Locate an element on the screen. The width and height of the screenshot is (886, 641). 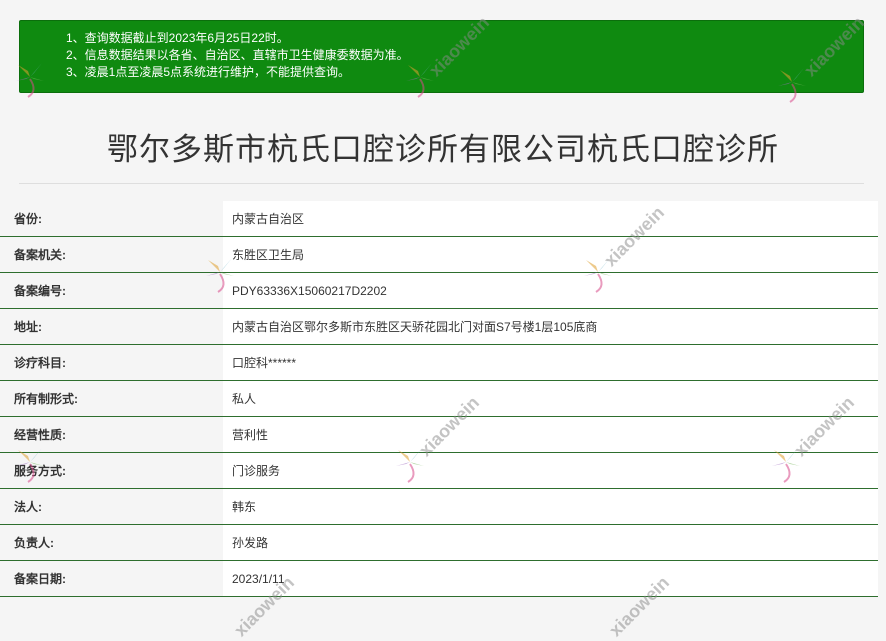
row-label: 省份: is located at coordinates (111, 218).